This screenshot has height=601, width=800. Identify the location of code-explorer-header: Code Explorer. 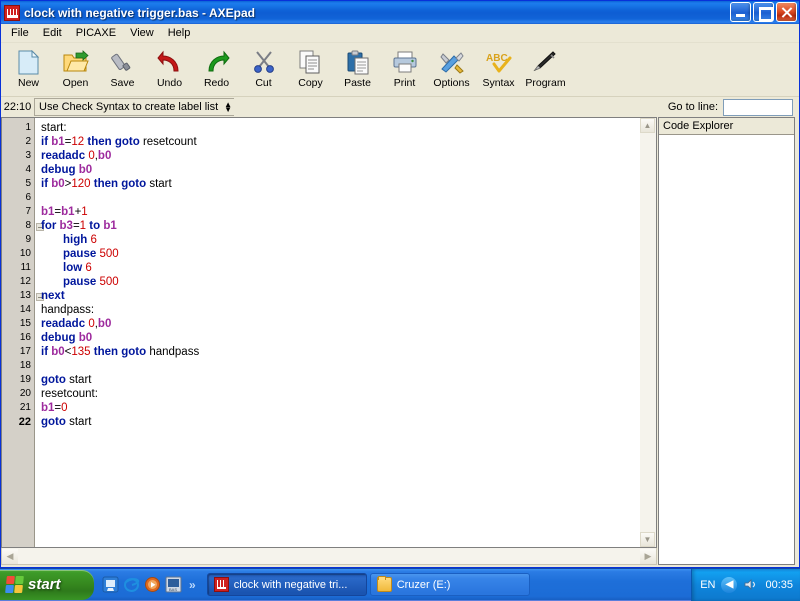
(726, 126).